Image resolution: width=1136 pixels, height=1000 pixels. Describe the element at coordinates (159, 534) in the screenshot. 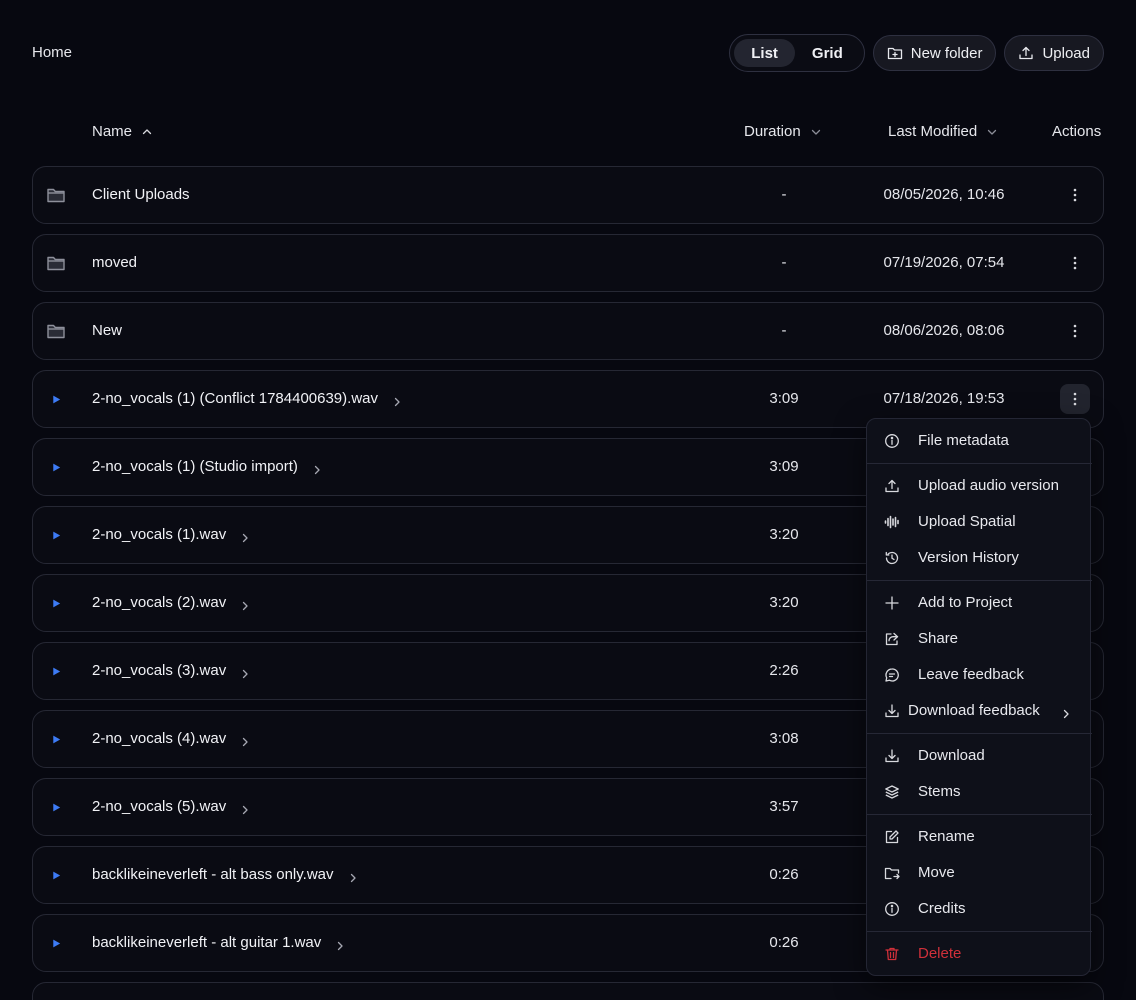

I see `file-name-label: 2-no_vocals (1).wav` at that location.